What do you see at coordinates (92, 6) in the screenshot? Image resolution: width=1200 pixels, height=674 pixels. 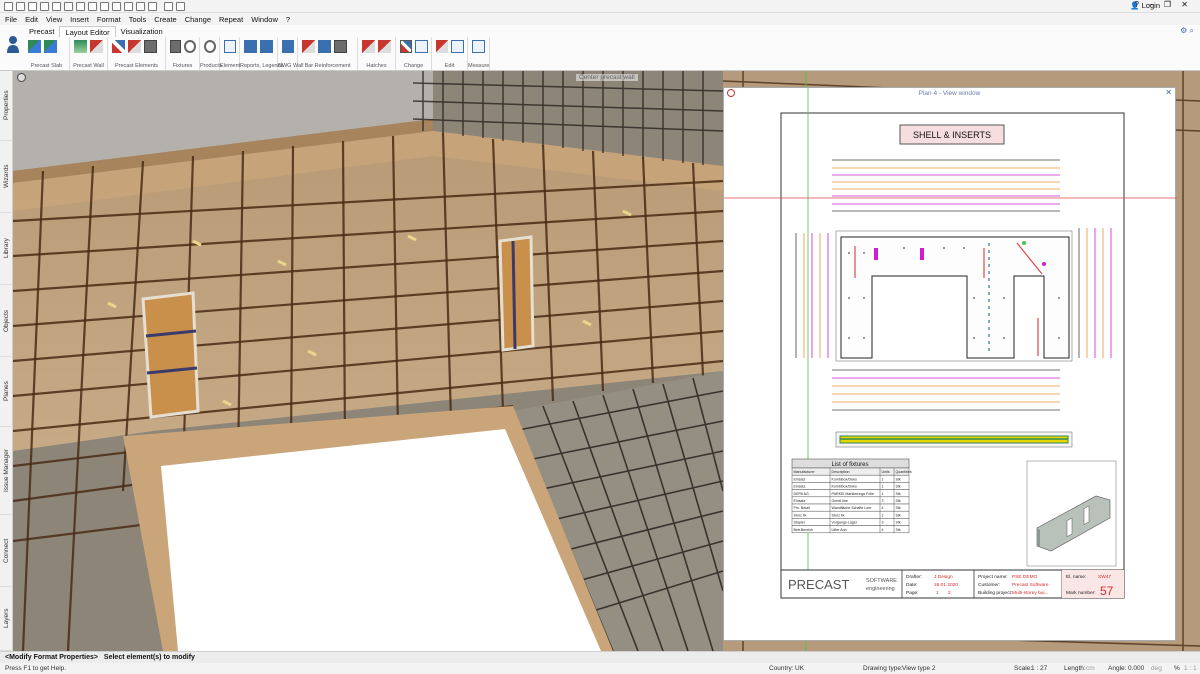 I see `paste-icon` at bounding box center [92, 6].